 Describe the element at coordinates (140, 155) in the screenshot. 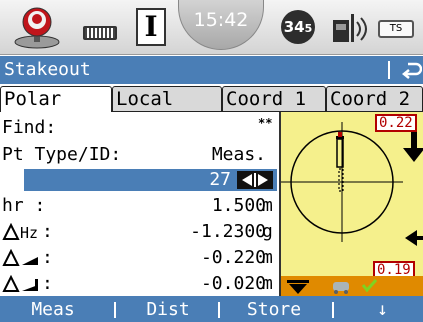

I see `pt-type-row: Pt Type/ID: Meas.` at that location.